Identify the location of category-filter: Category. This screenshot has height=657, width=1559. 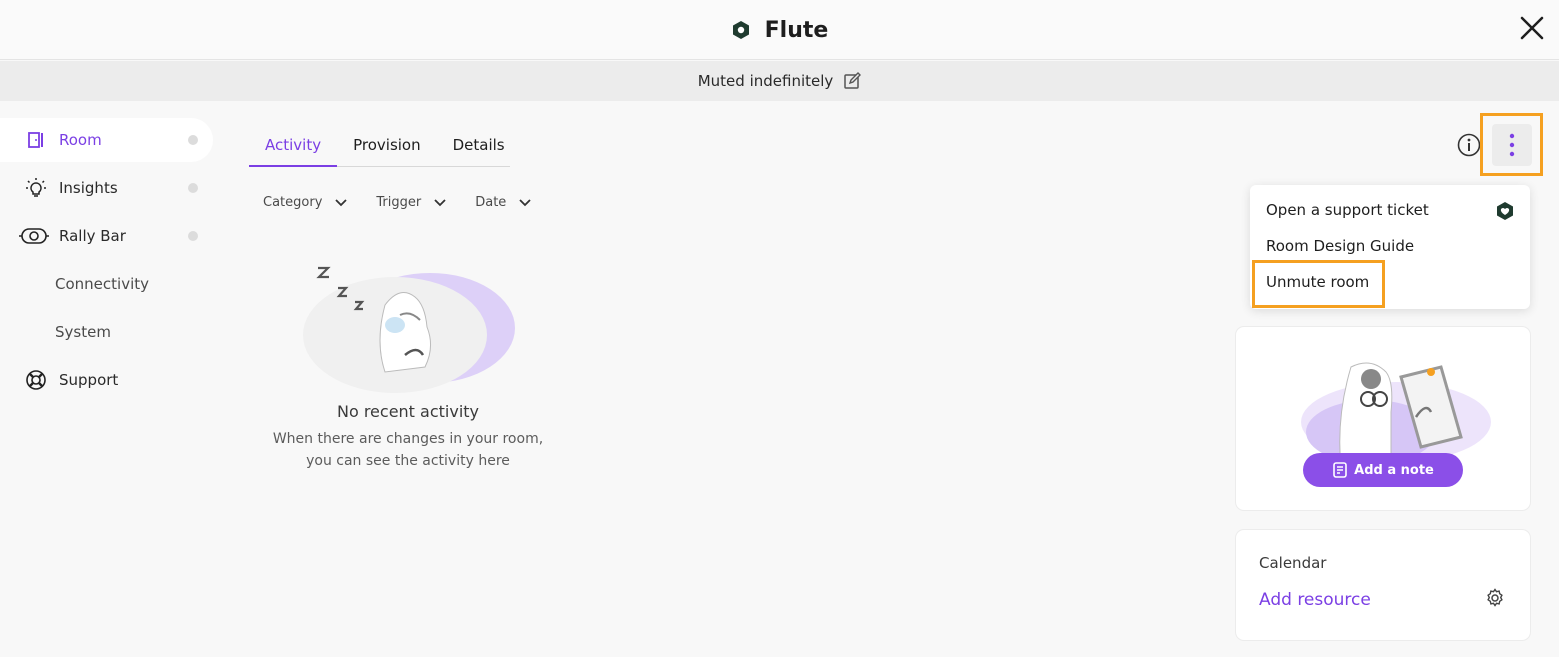
(305, 202).